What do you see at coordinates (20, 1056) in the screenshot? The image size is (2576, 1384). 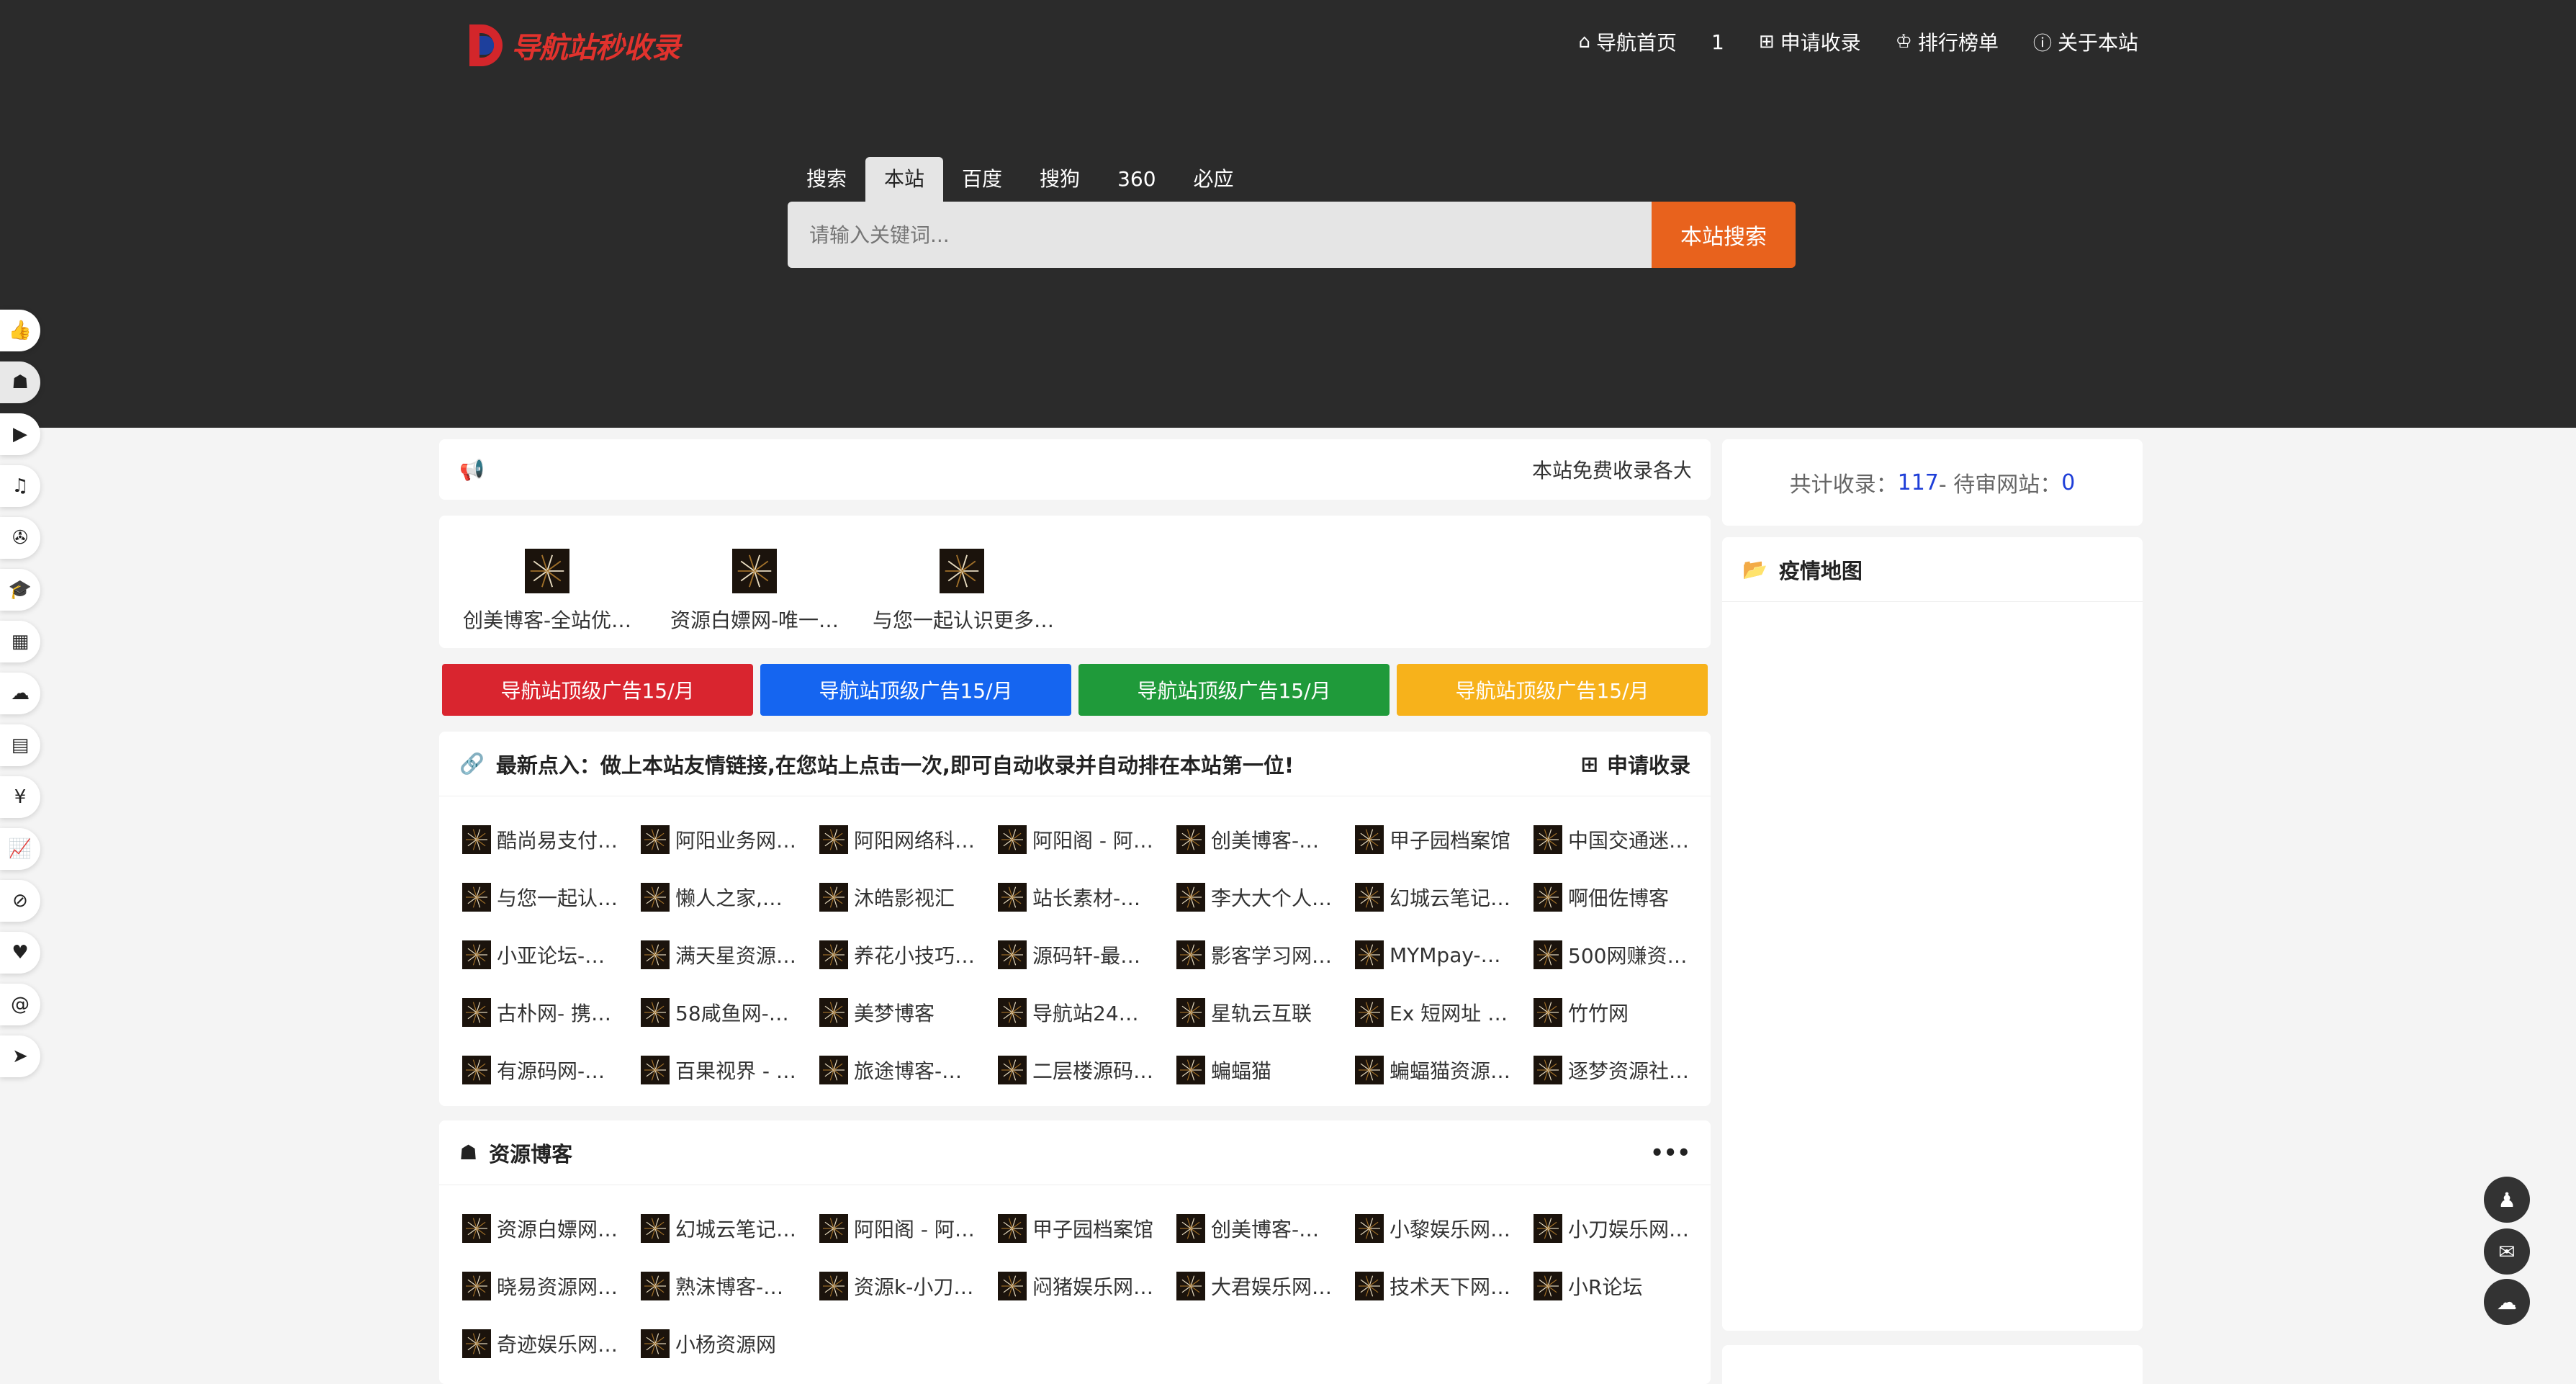 I see `rail-button: ➤` at bounding box center [20, 1056].